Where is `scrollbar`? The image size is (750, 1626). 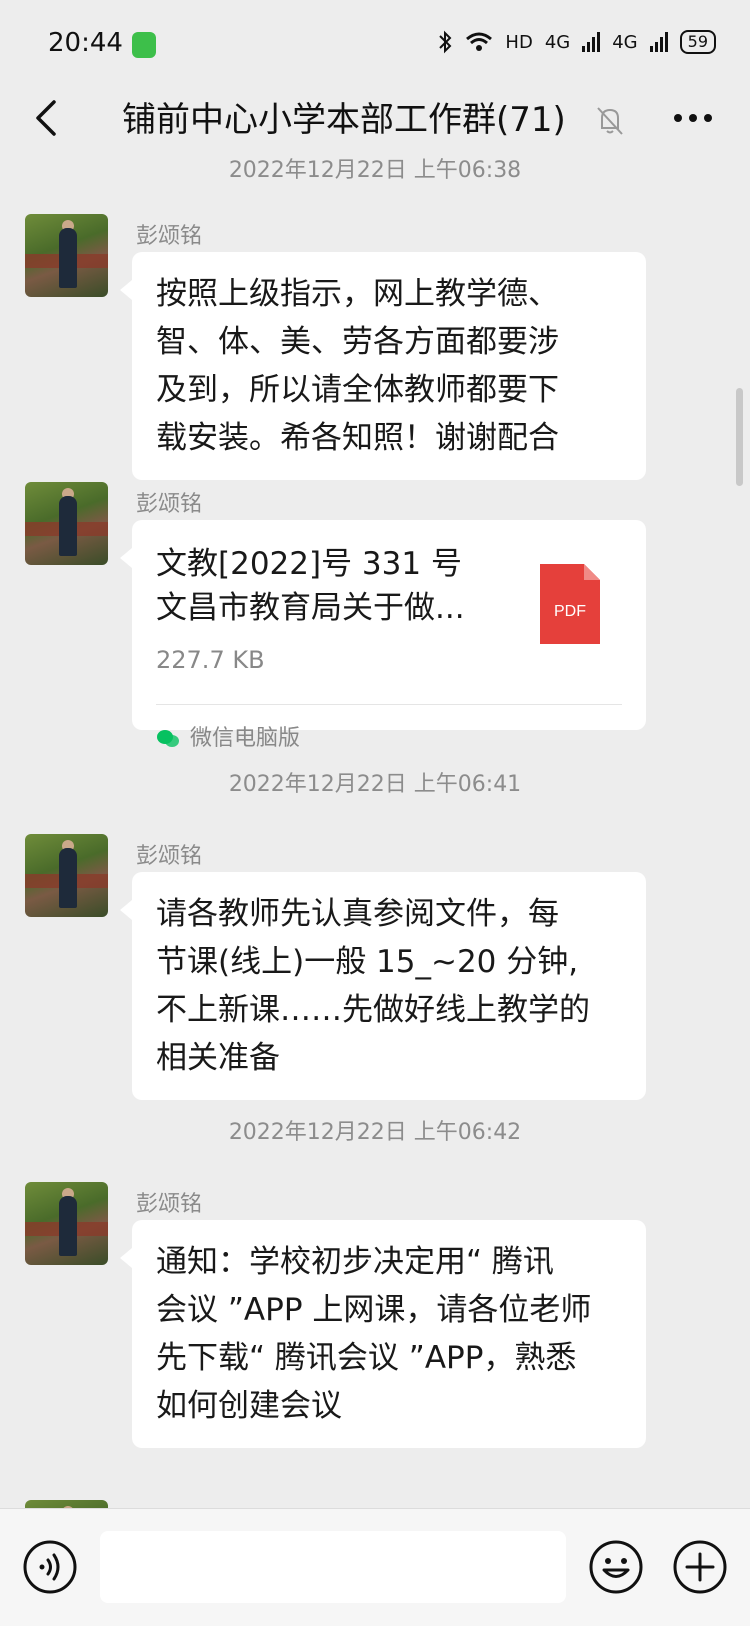 scrollbar is located at coordinates (739, 437).